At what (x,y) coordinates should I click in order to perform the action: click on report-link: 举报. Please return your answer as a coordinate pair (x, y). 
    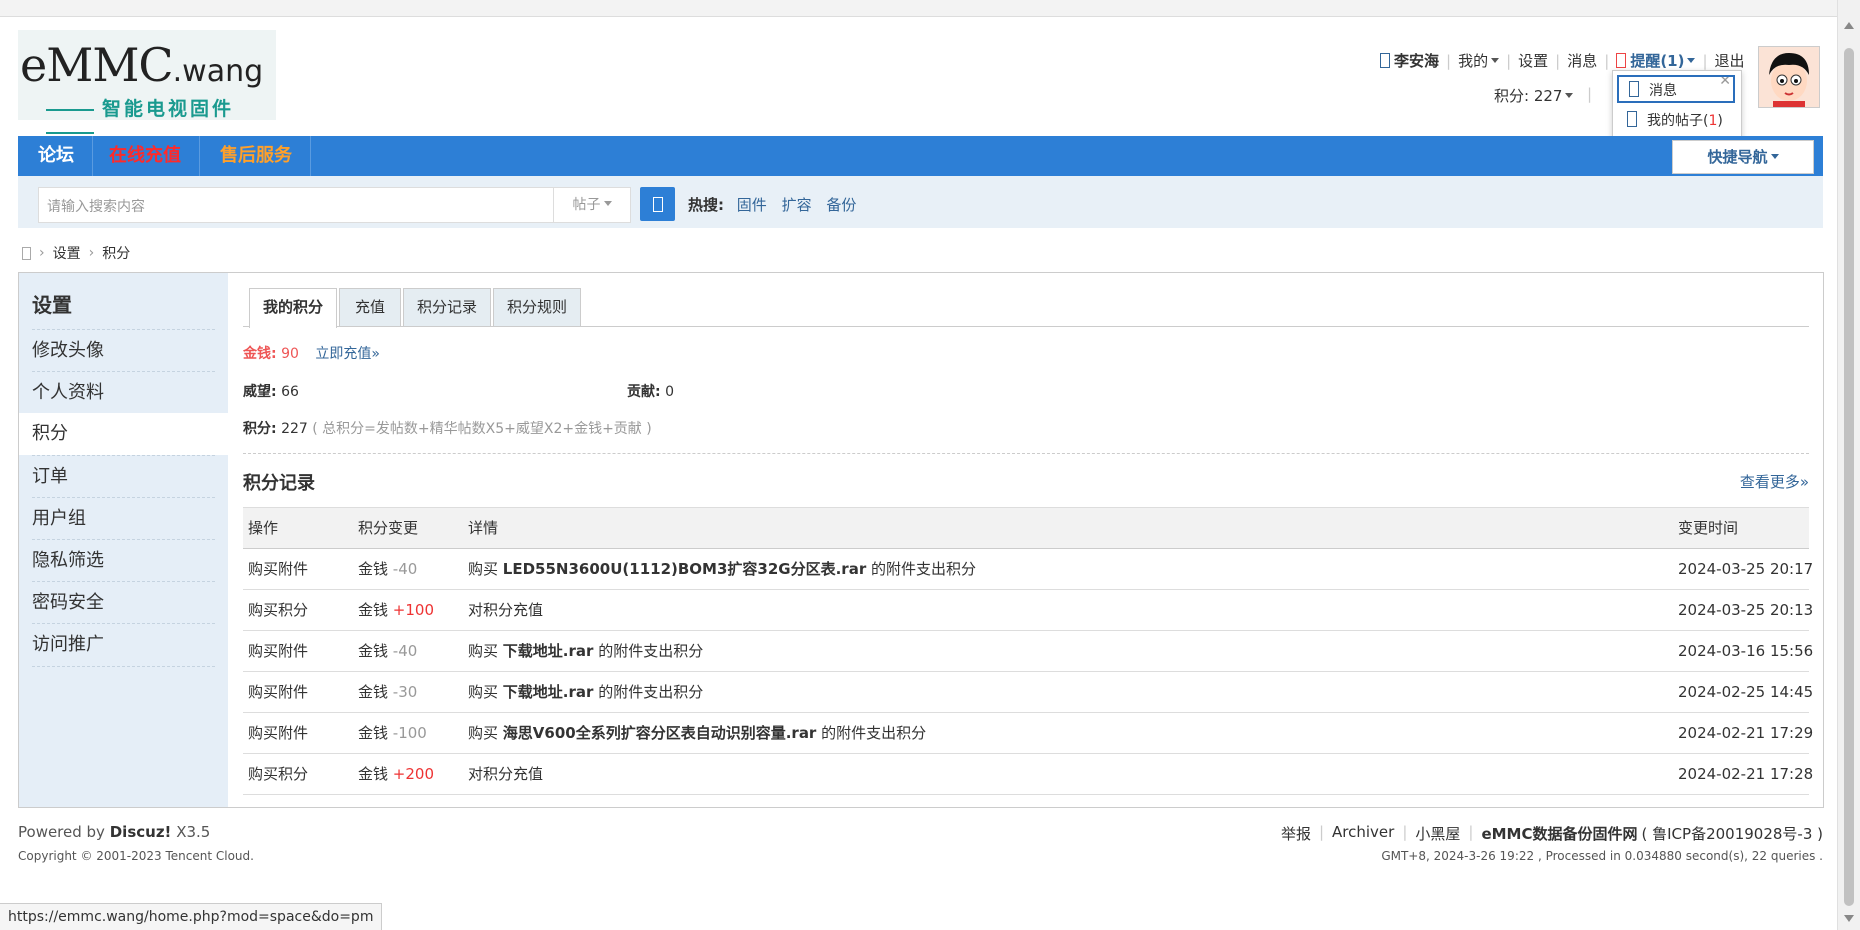
    Looking at the image, I should click on (1296, 833).